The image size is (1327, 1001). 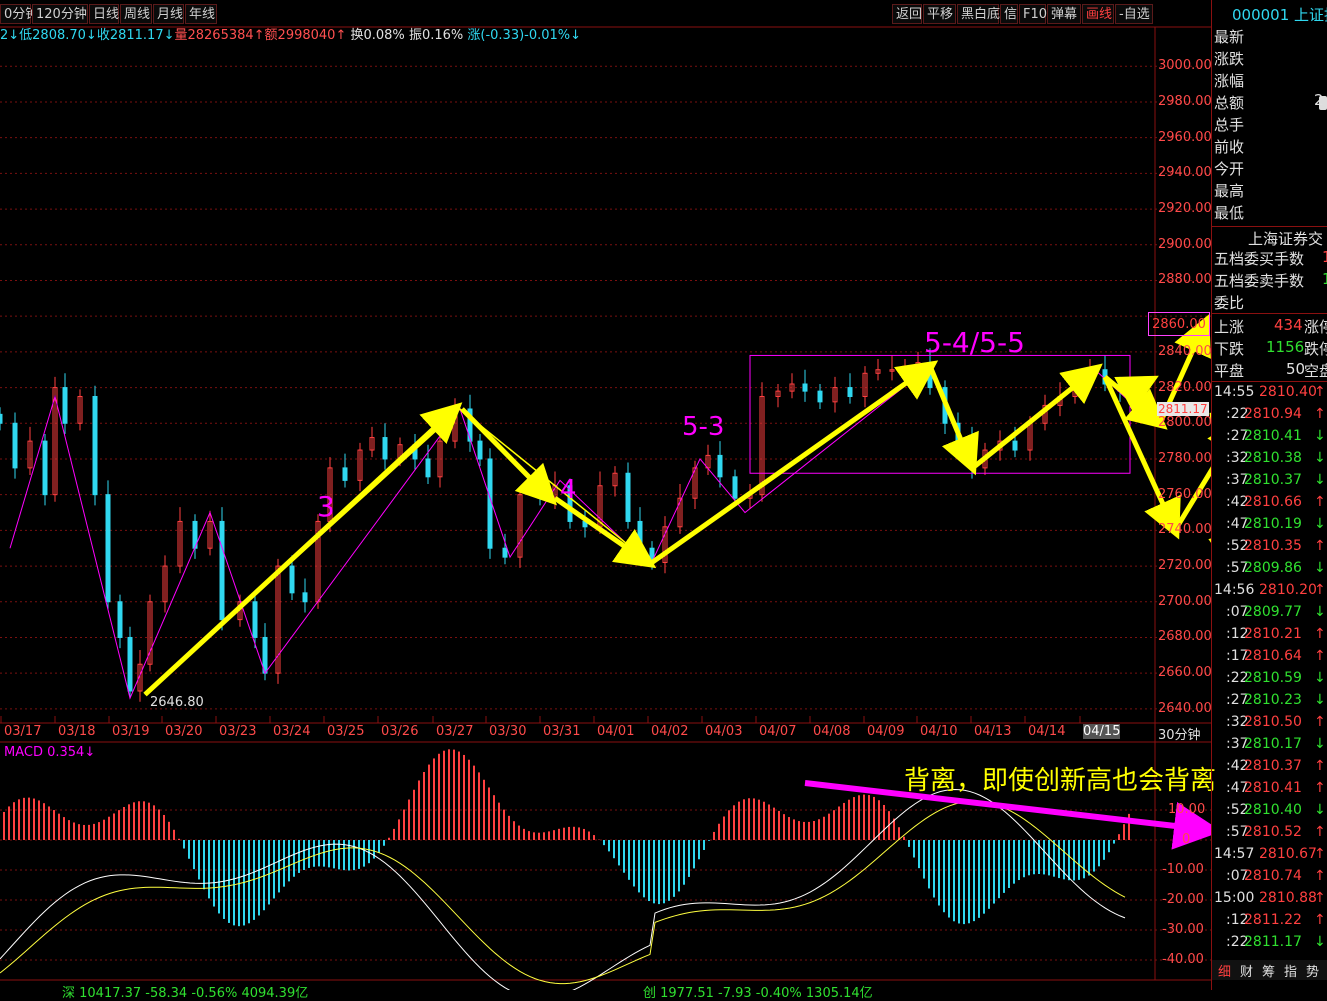 I want to click on price-axis-label: 2740.00, so click(x=1185, y=530).